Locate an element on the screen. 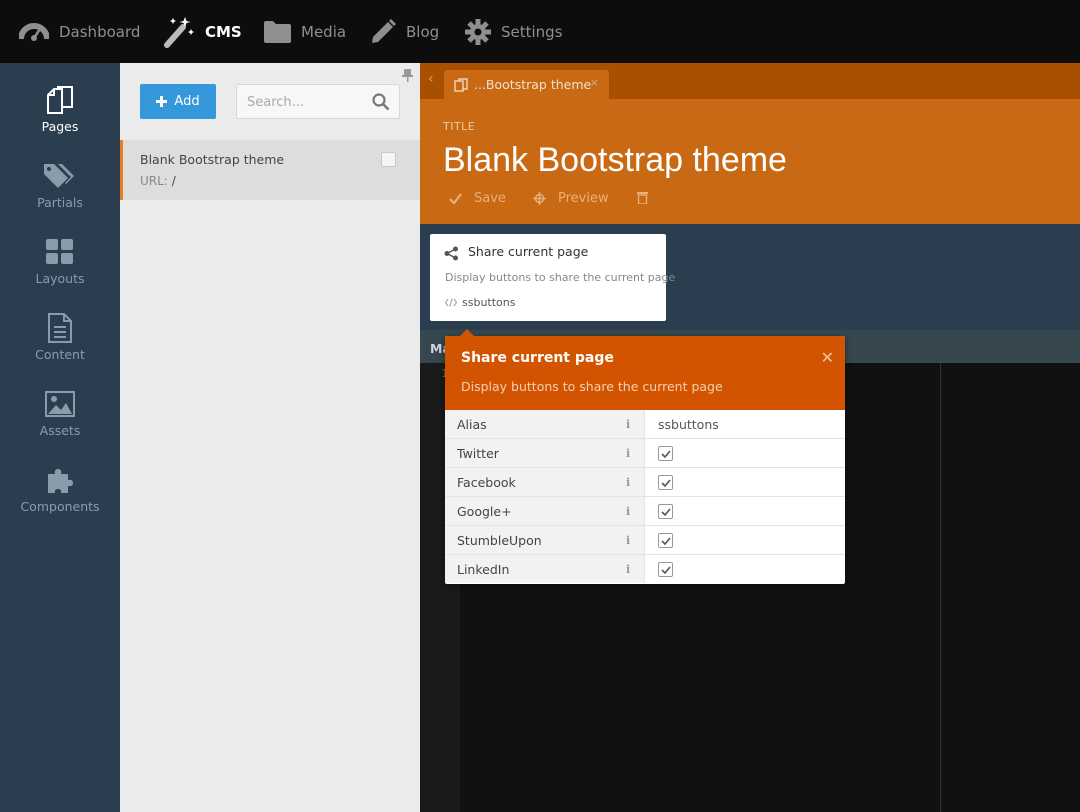 This screenshot has width=1080, height=812. trash-icon is located at coordinates (642, 198).